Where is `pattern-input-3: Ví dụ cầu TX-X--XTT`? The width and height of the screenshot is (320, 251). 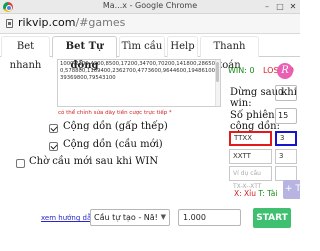
pattern-input-3: Ví dụ cầu TX-X--XTT is located at coordinates (250, 178).